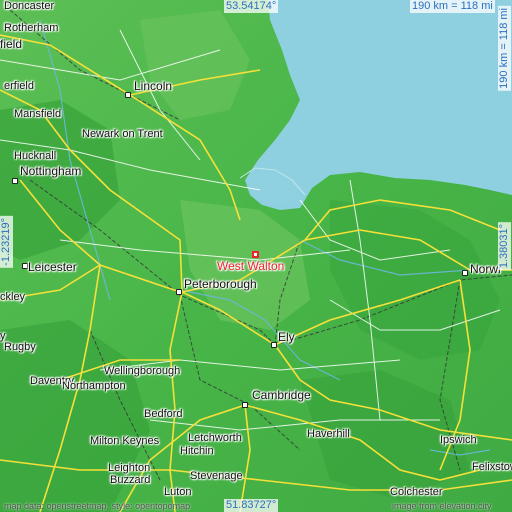  I want to click on ely-marker, so click(274, 345).